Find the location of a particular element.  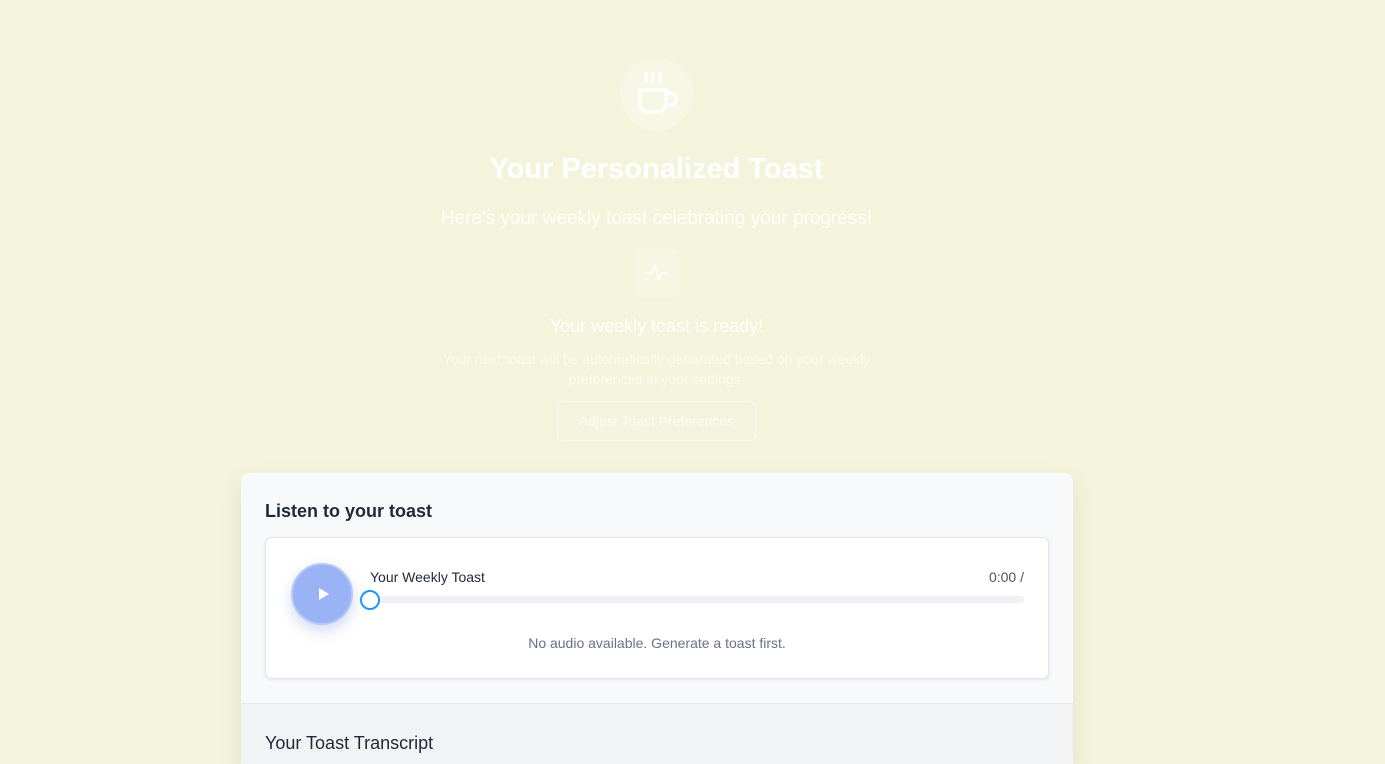

track-title: Your Weekly Toast is located at coordinates (427, 577).